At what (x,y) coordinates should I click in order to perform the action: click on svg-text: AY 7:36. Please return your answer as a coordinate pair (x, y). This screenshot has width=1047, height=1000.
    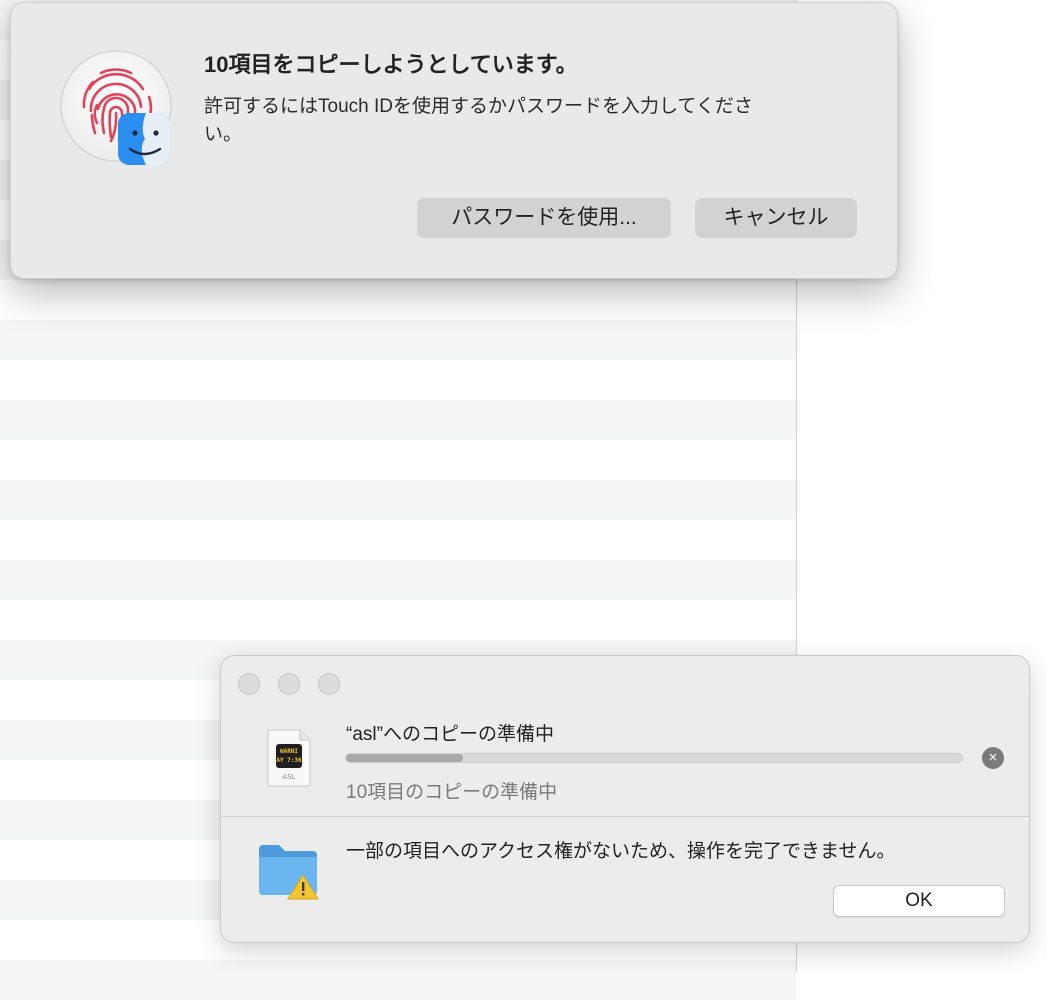
    Looking at the image, I should click on (289, 760).